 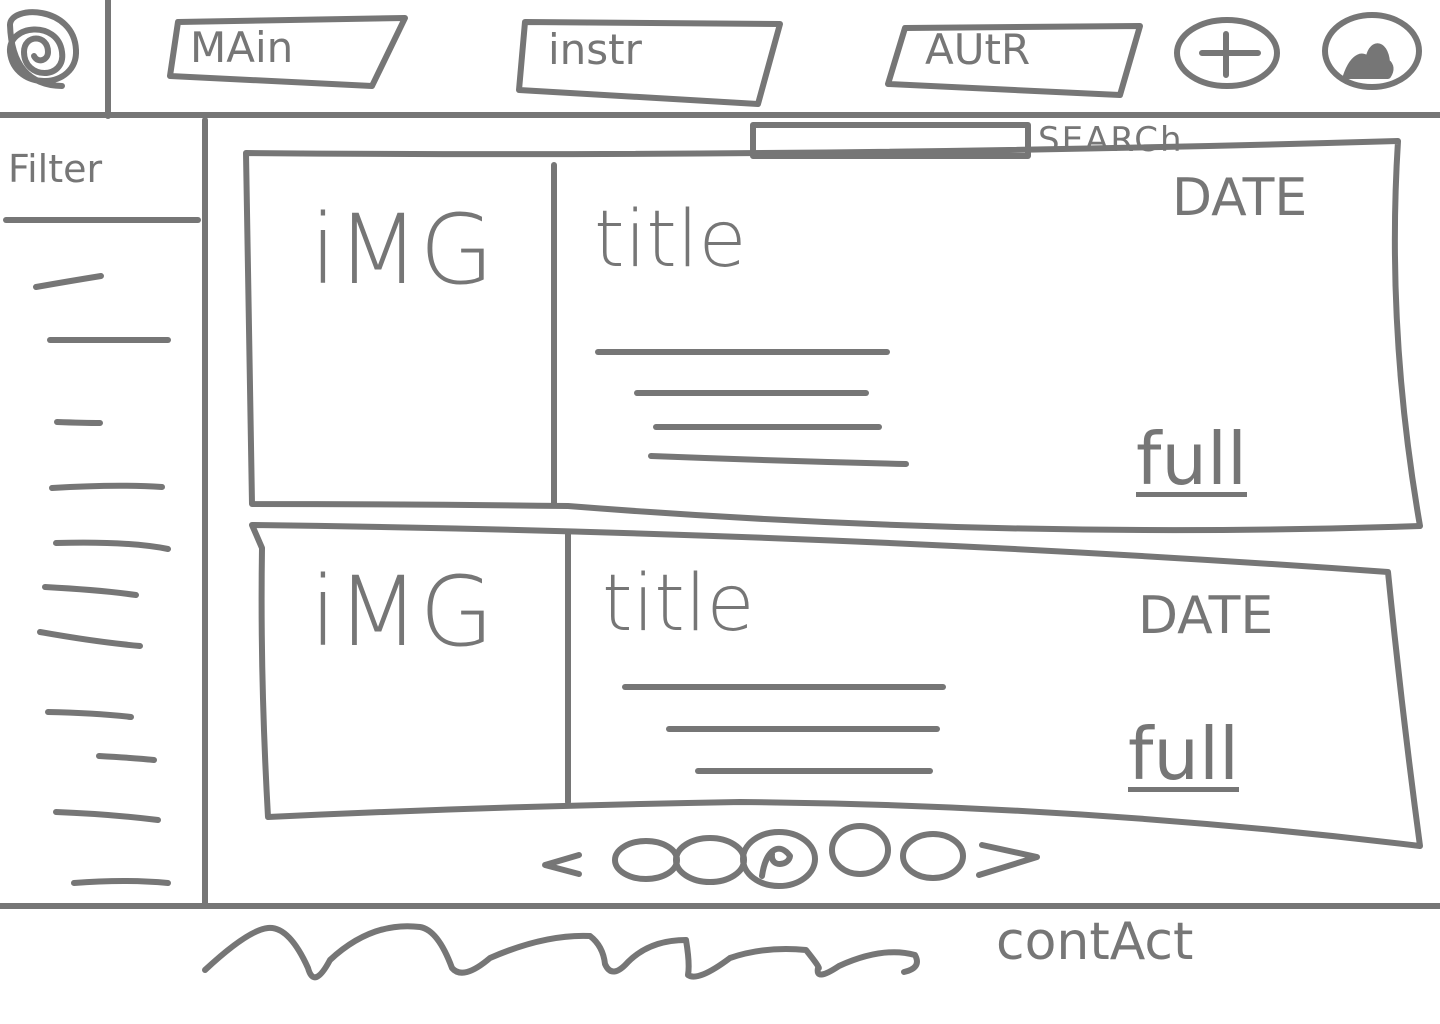 I want to click on pagination-next-button, so click(x=1008, y=859).